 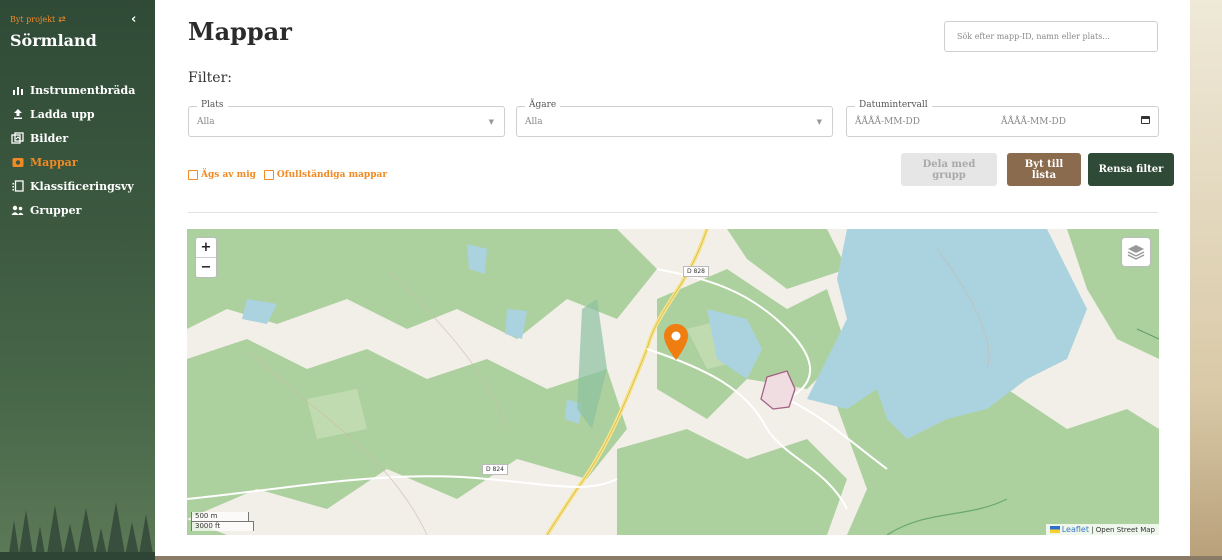 What do you see at coordinates (495, 469) in the screenshot?
I see `road-label-d824: D 824` at bounding box center [495, 469].